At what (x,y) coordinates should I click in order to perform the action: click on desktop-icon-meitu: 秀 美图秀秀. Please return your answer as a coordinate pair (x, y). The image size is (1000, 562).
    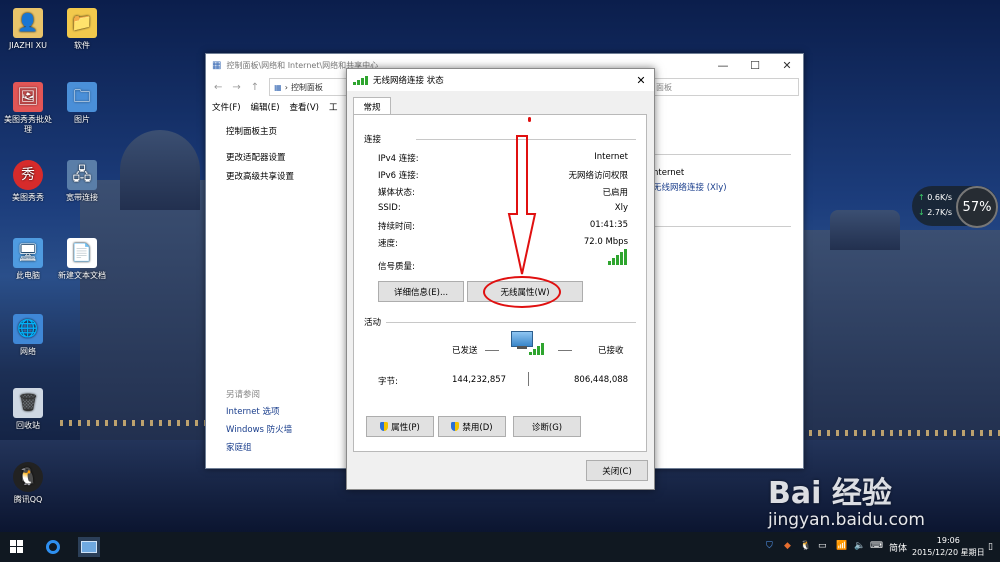
    Looking at the image, I should click on (28, 181).